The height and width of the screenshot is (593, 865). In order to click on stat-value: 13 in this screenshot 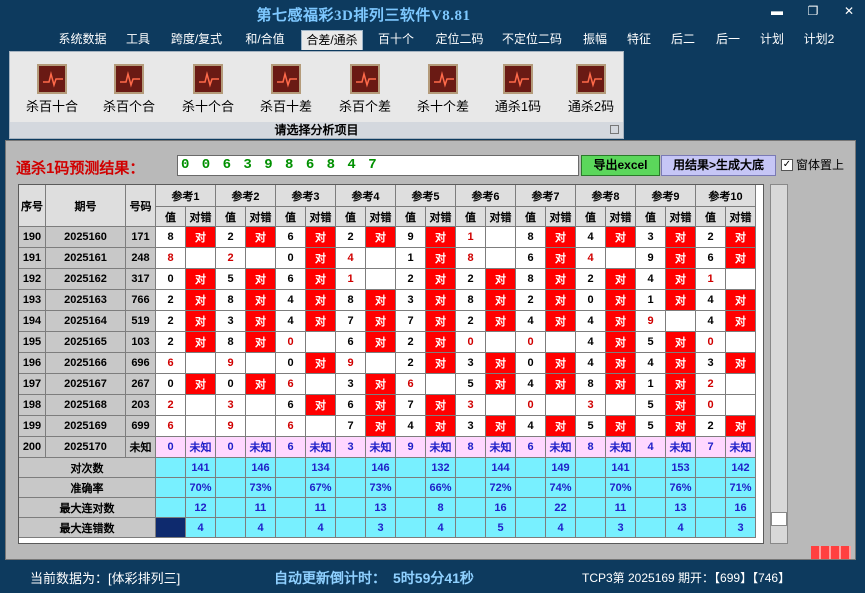, I will do `click(681, 508)`.